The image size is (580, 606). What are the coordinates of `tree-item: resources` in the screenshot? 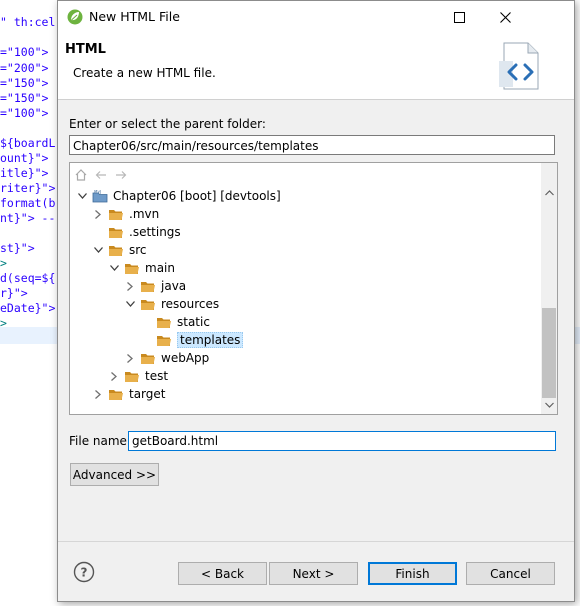 It's located at (171, 304).